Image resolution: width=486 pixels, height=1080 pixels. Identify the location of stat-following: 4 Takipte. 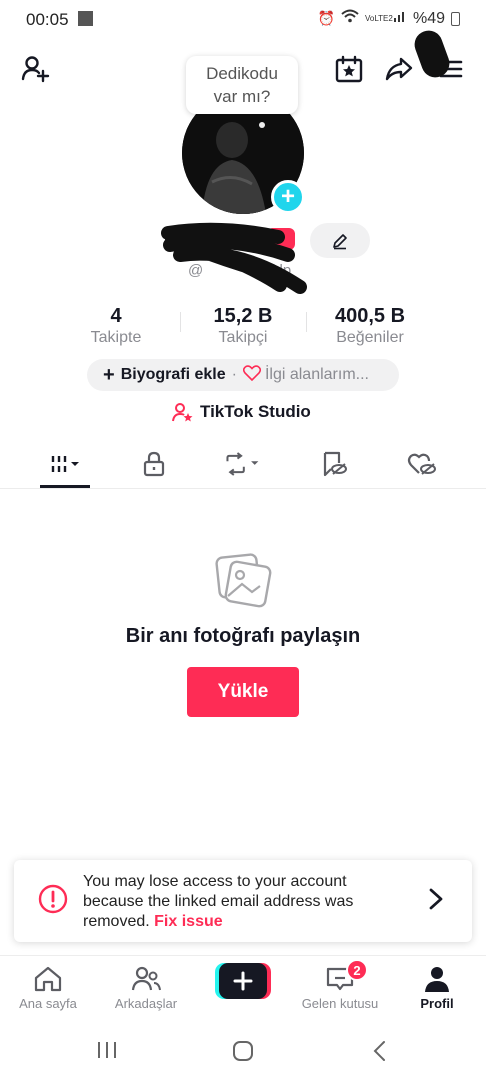
(116, 326).